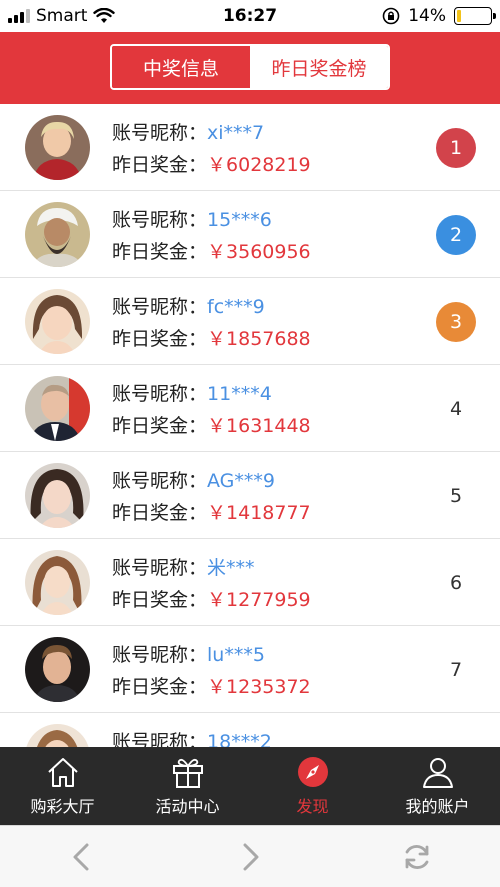 The width and height of the screenshot is (500, 887). Describe the element at coordinates (259, 252) in the screenshot. I see `prize-value: ￥3560956` at that location.